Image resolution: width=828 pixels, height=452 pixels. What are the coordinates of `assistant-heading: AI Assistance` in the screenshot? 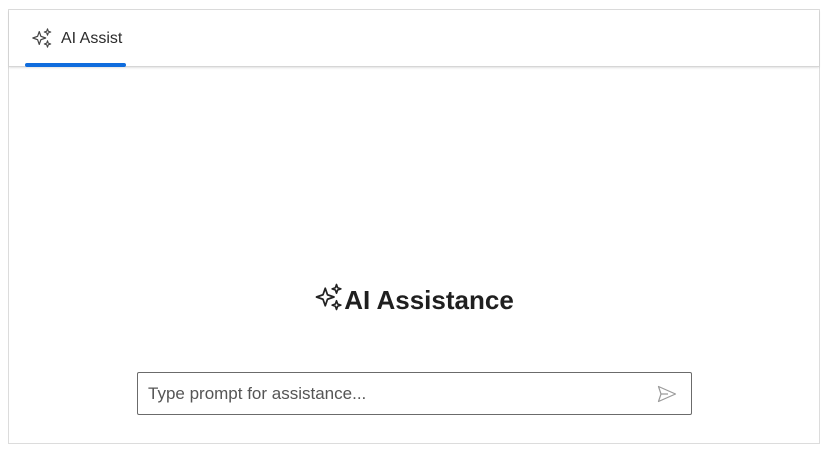 It's located at (414, 300).